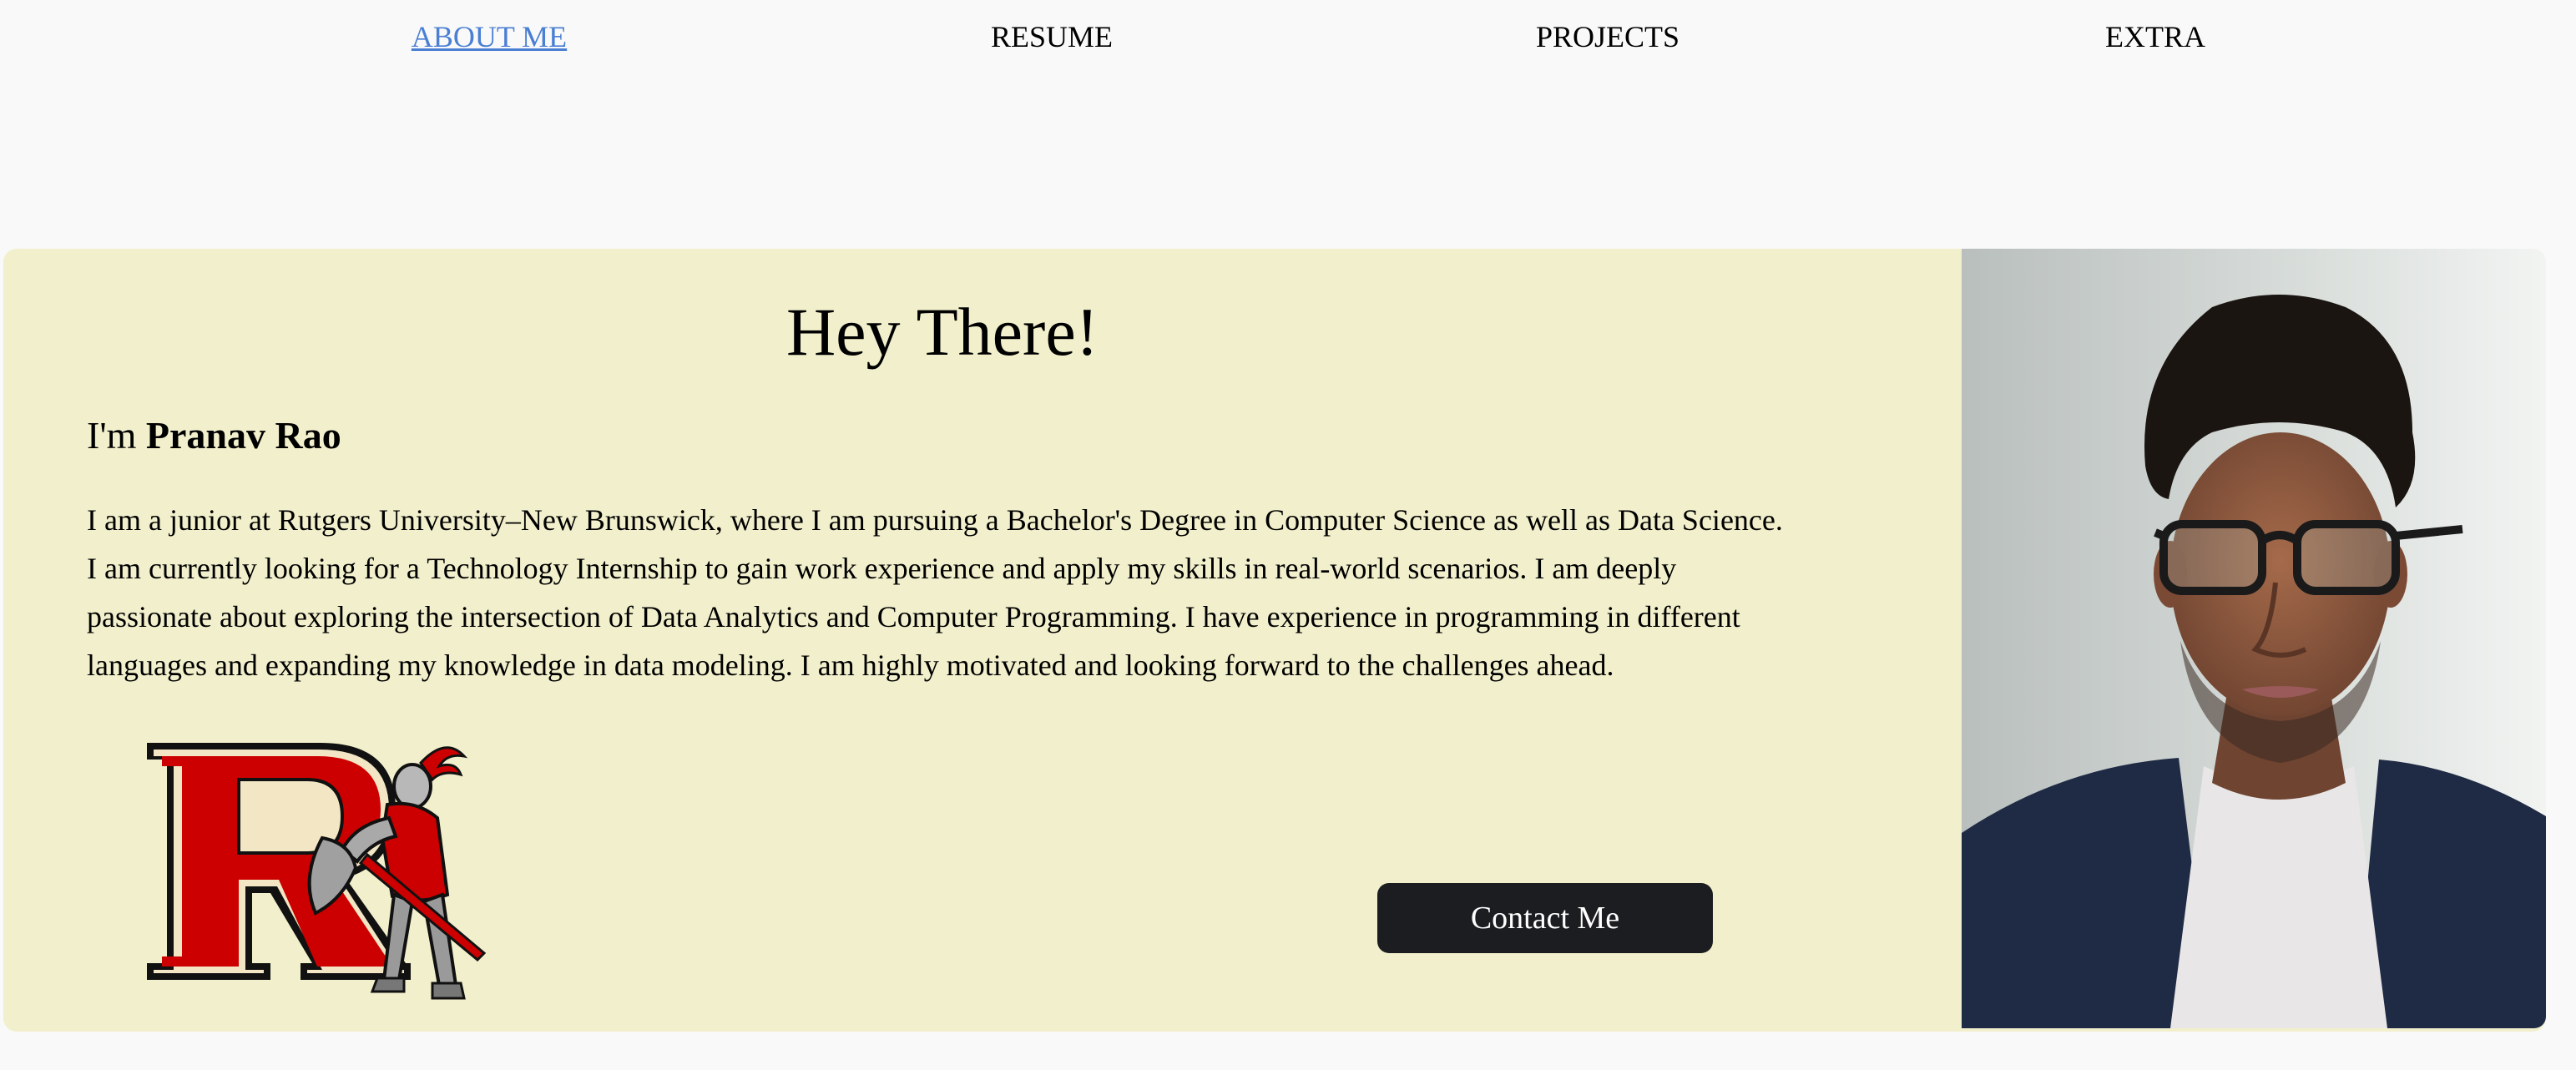 Image resolution: width=2576 pixels, height=1070 pixels. I want to click on intro-line: I'm Pranav Rao, so click(214, 435).